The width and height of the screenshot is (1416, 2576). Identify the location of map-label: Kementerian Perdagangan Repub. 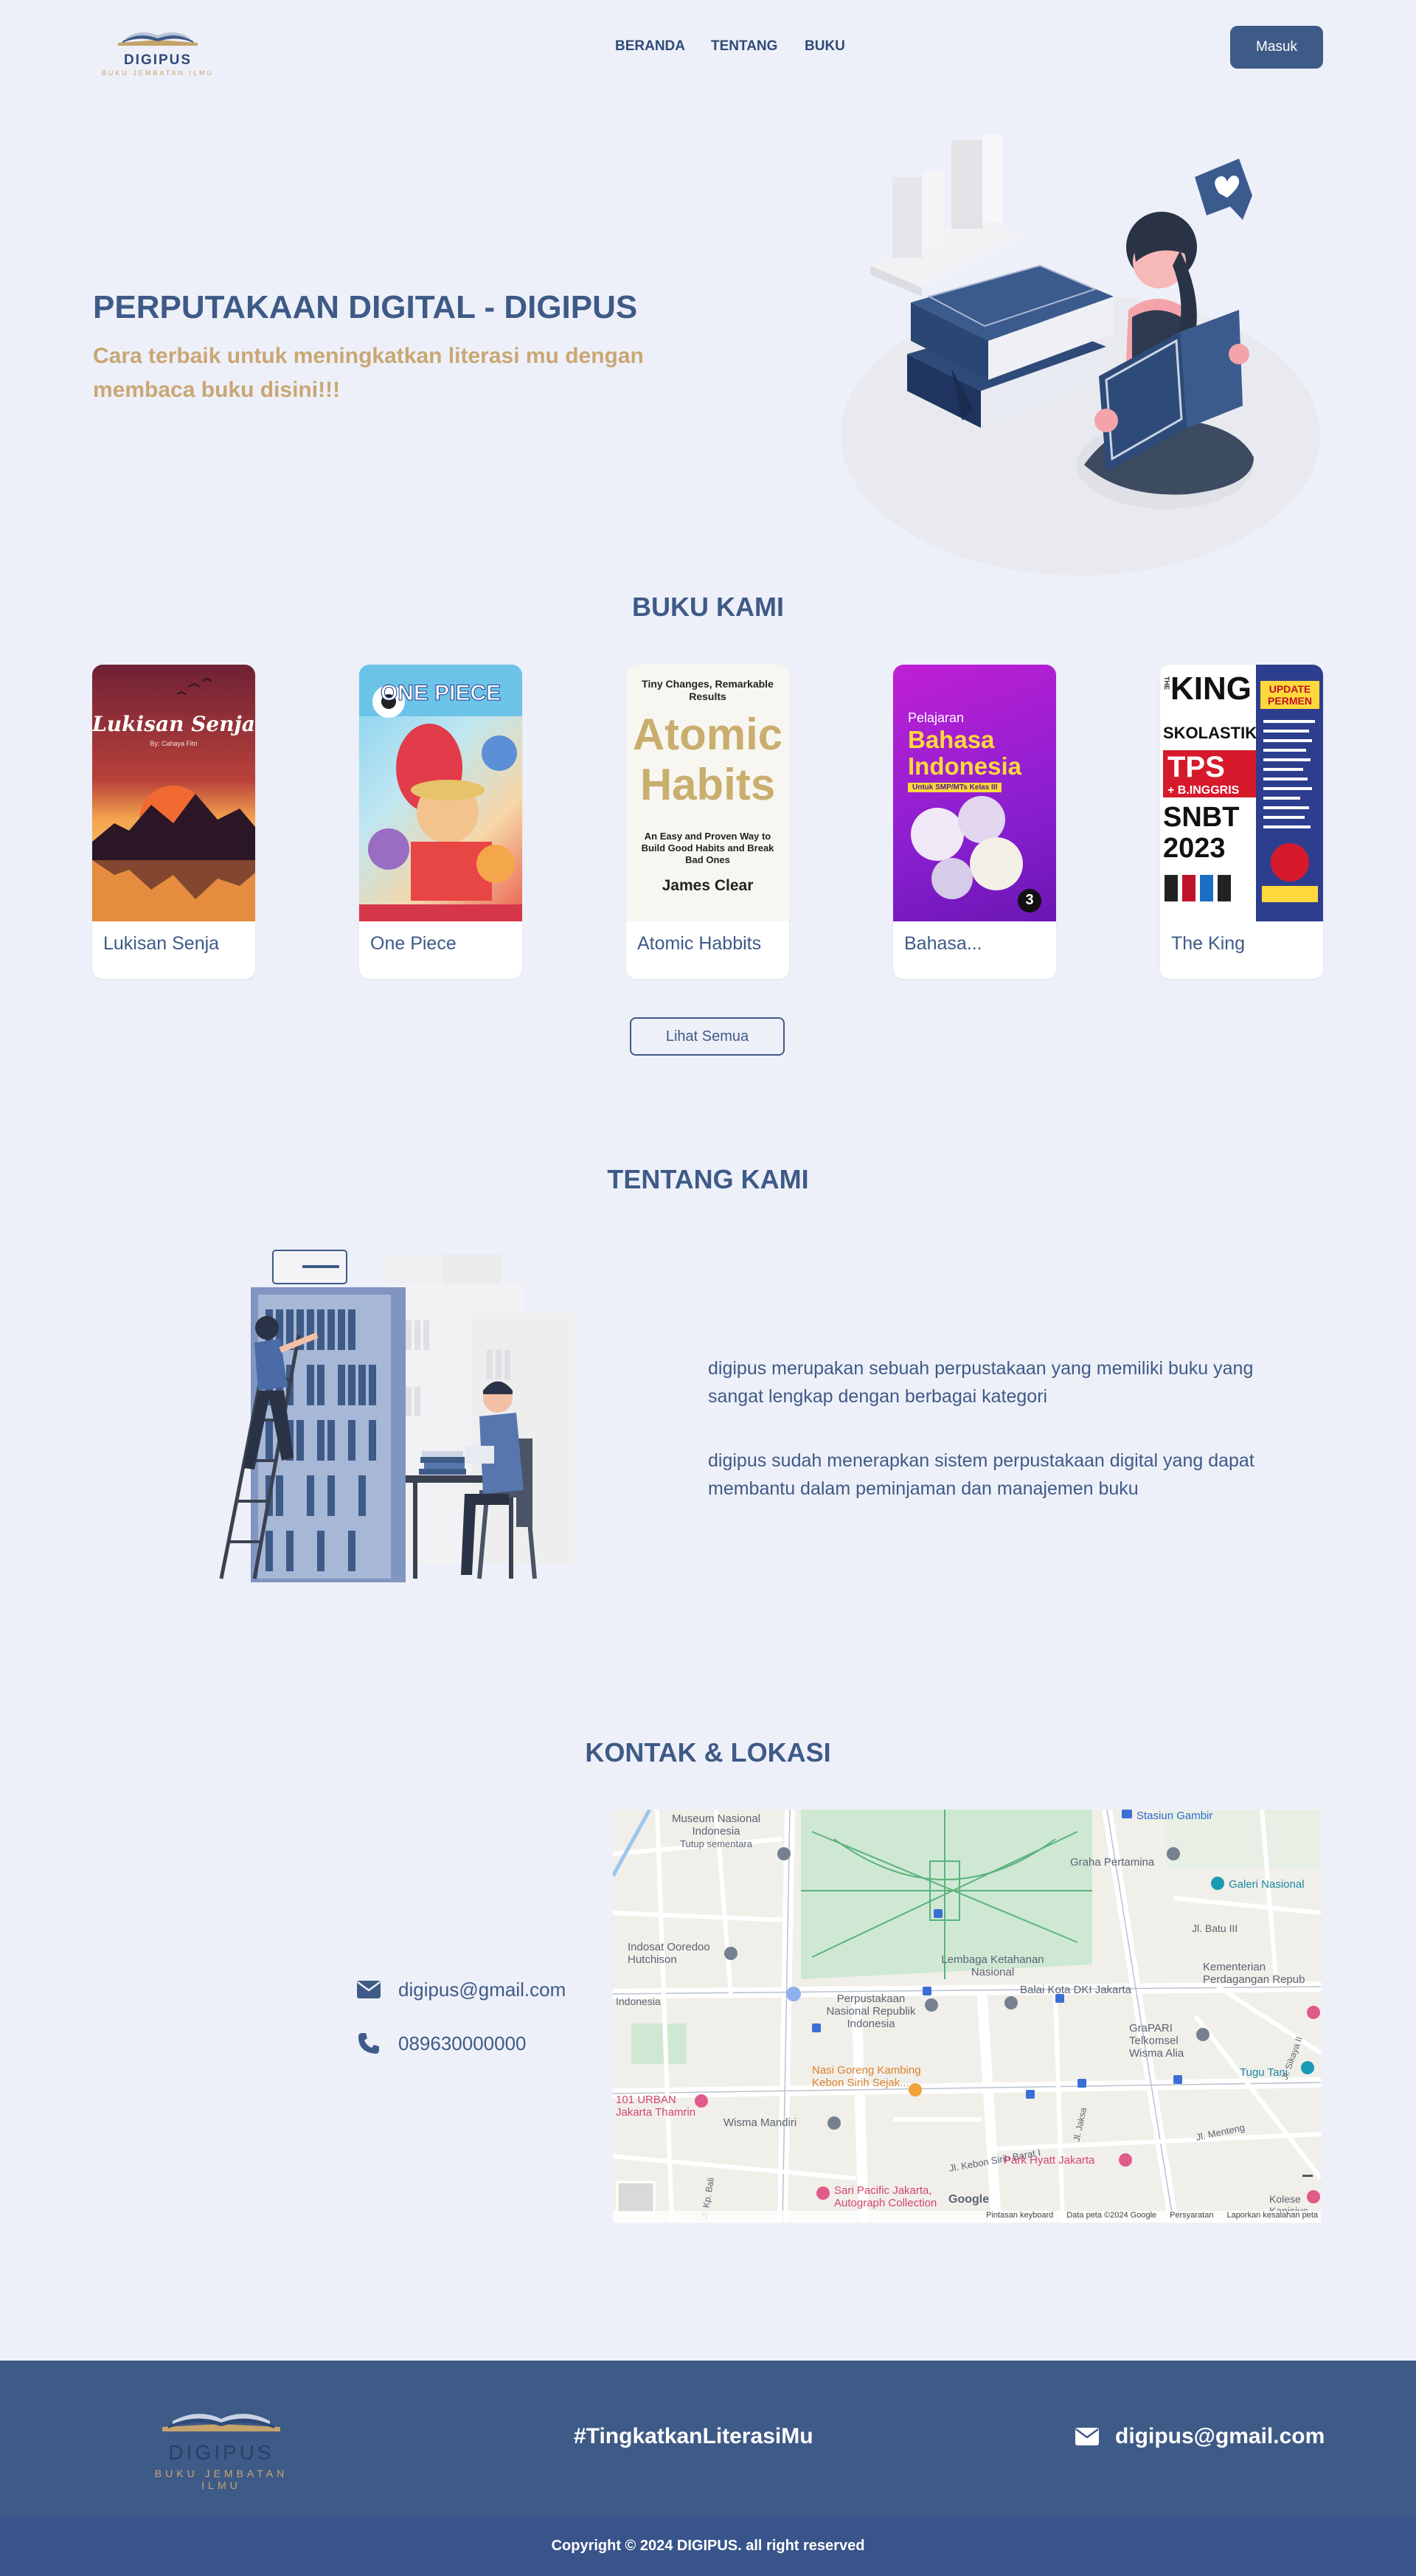
(1254, 1974).